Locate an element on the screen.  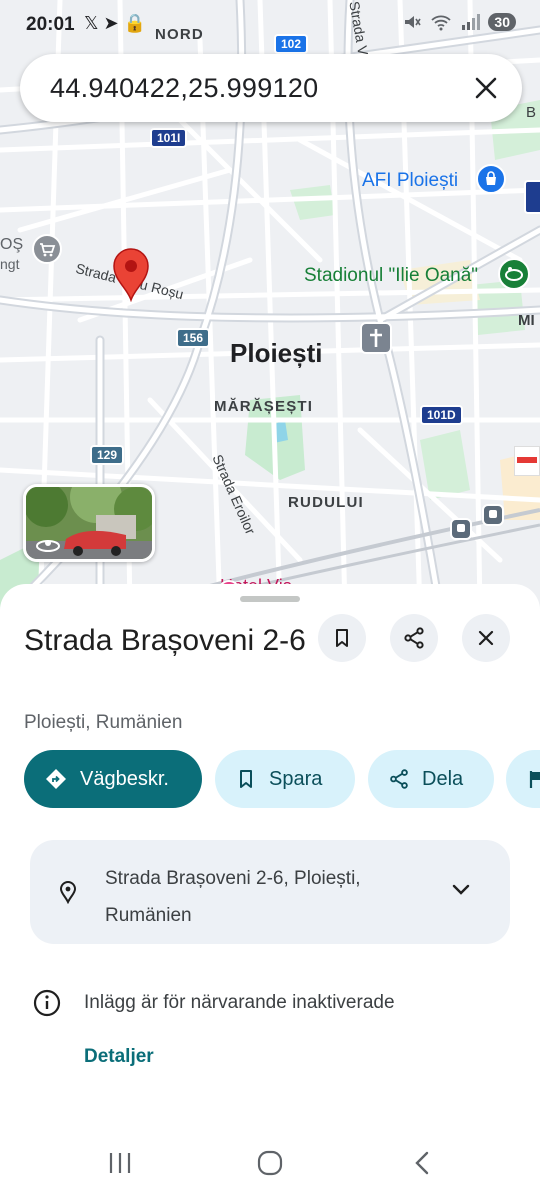
save-icon-button is located at coordinates (342, 638).